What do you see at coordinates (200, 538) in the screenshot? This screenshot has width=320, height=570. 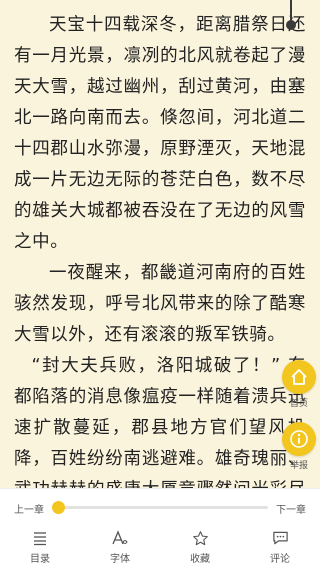 I see `star-icon` at bounding box center [200, 538].